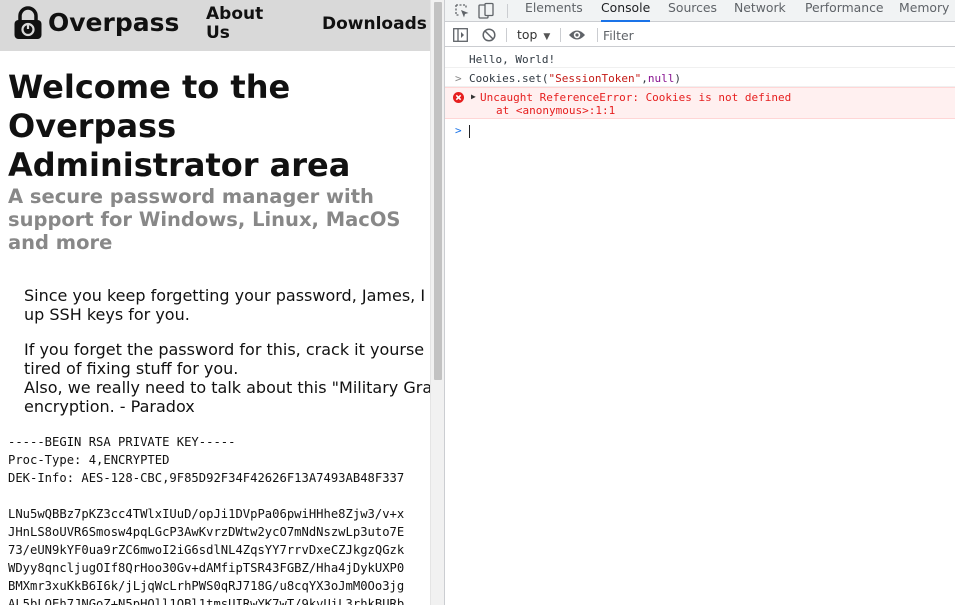  What do you see at coordinates (577, 35) in the screenshot?
I see `eye-icon` at bounding box center [577, 35].